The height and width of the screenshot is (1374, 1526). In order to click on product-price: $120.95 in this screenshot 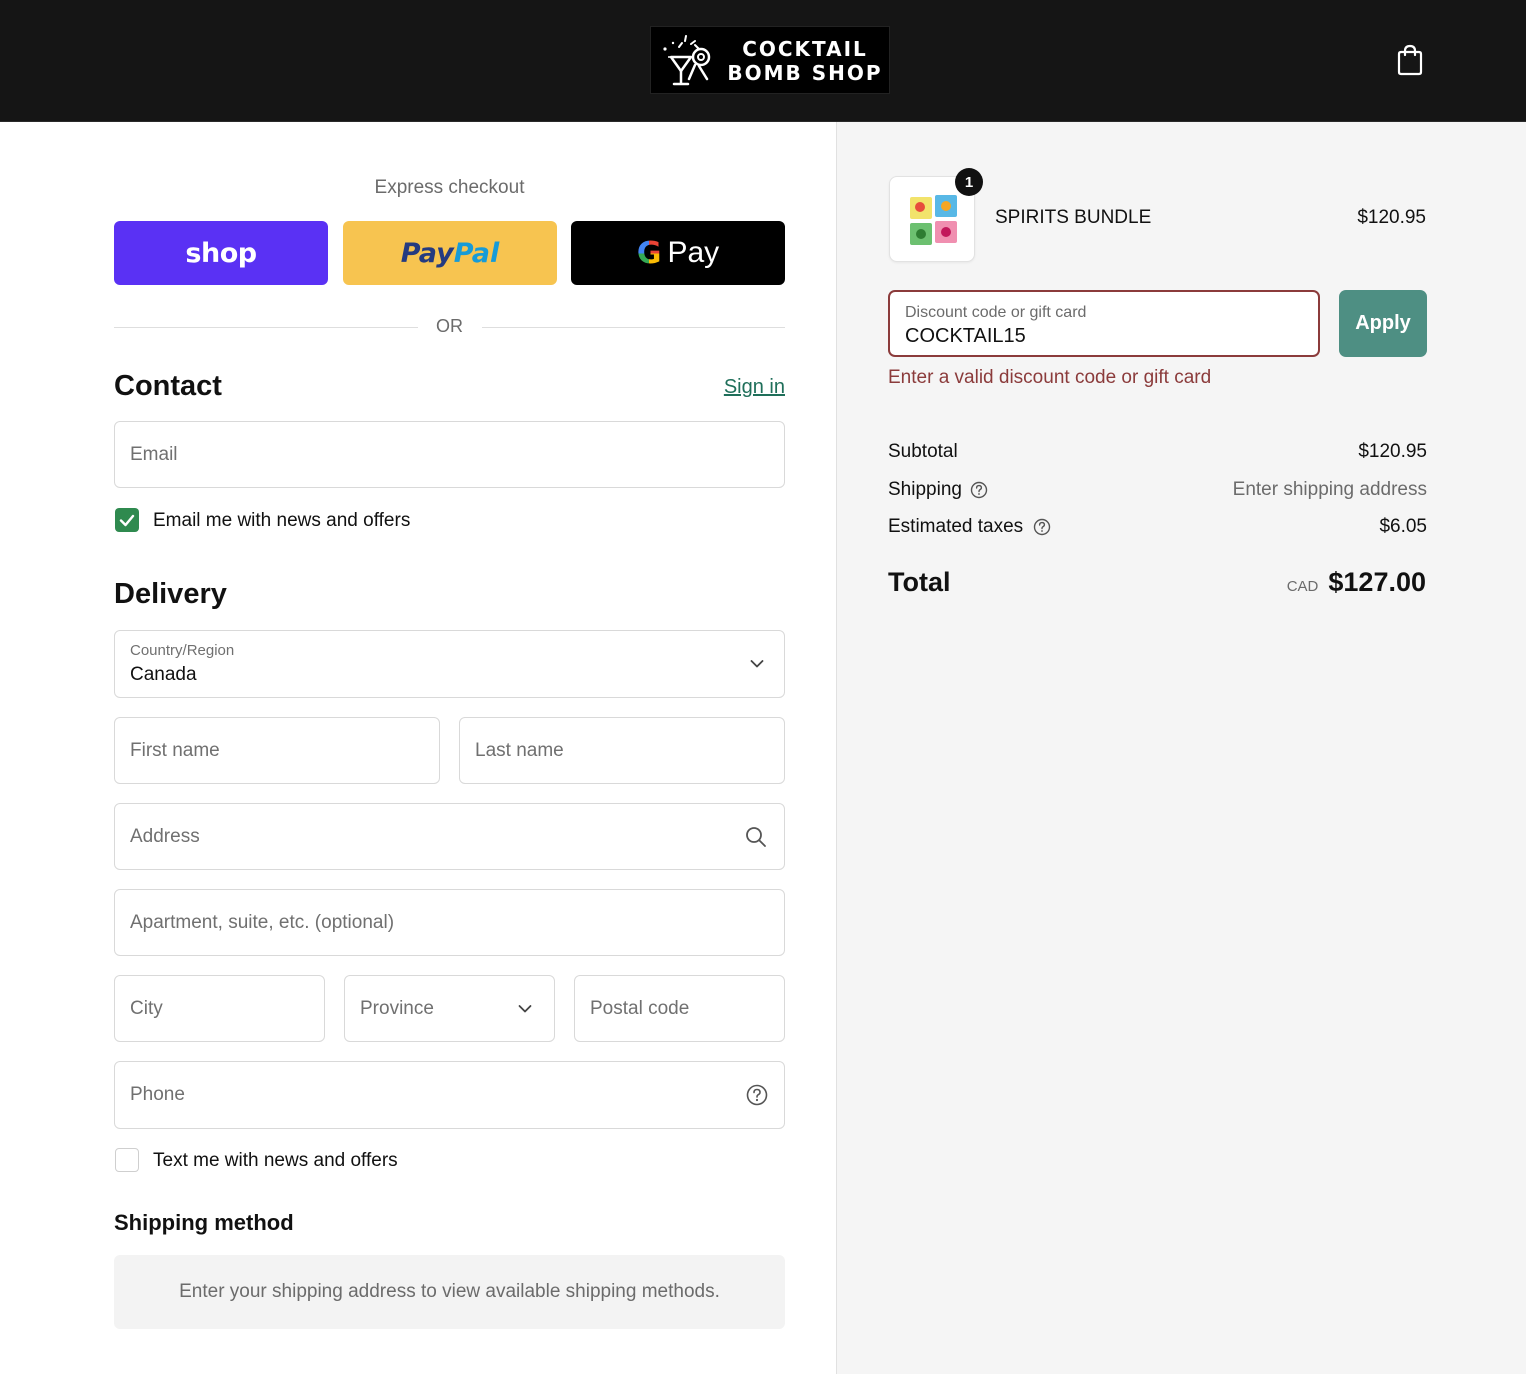, I will do `click(1391, 217)`.